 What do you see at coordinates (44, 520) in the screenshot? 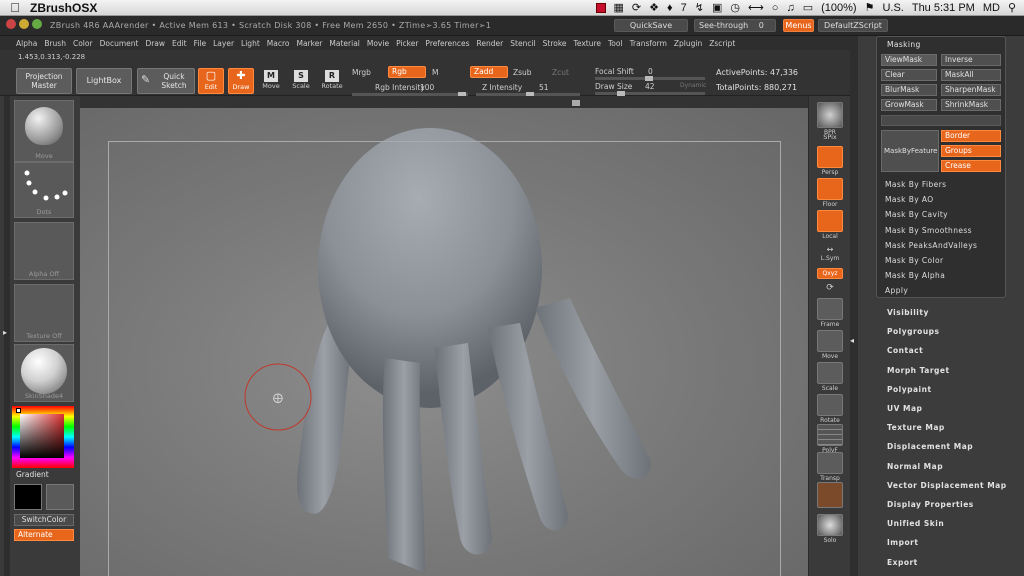
I see `switch-color-button: SwitchColor` at bounding box center [44, 520].